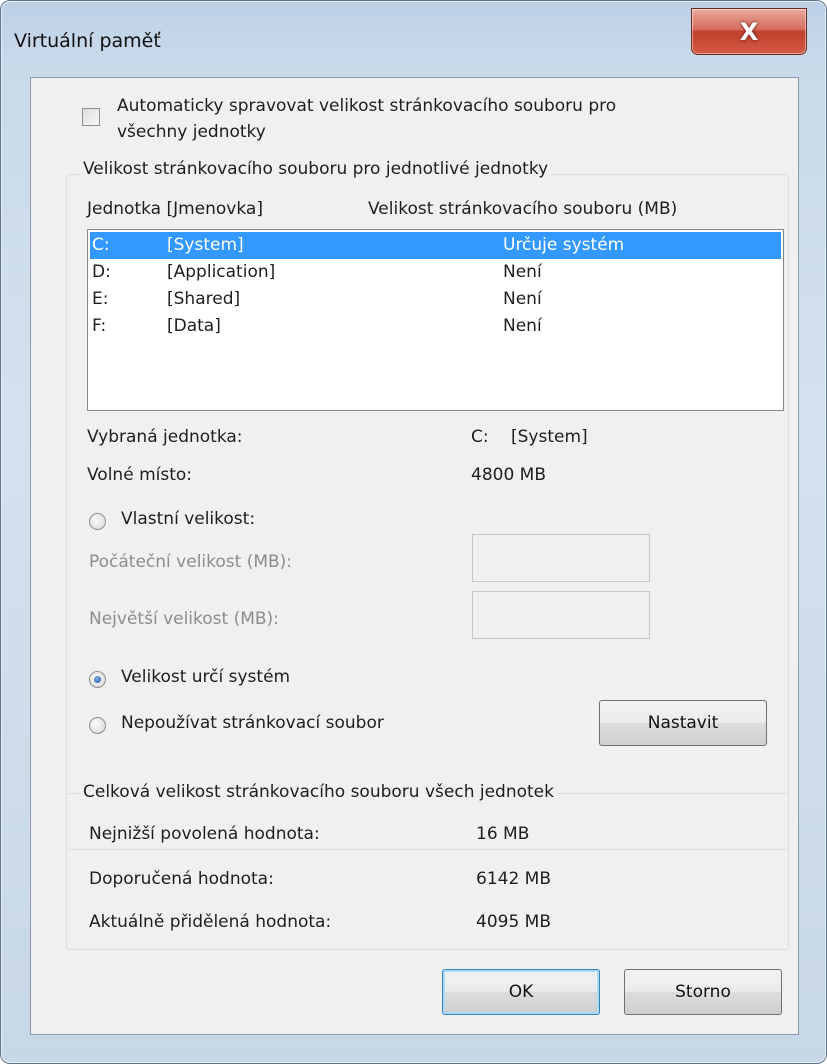  What do you see at coordinates (175, 209) in the screenshot?
I see `column-header-drive: Jednotka [Jmenovka]` at bounding box center [175, 209].